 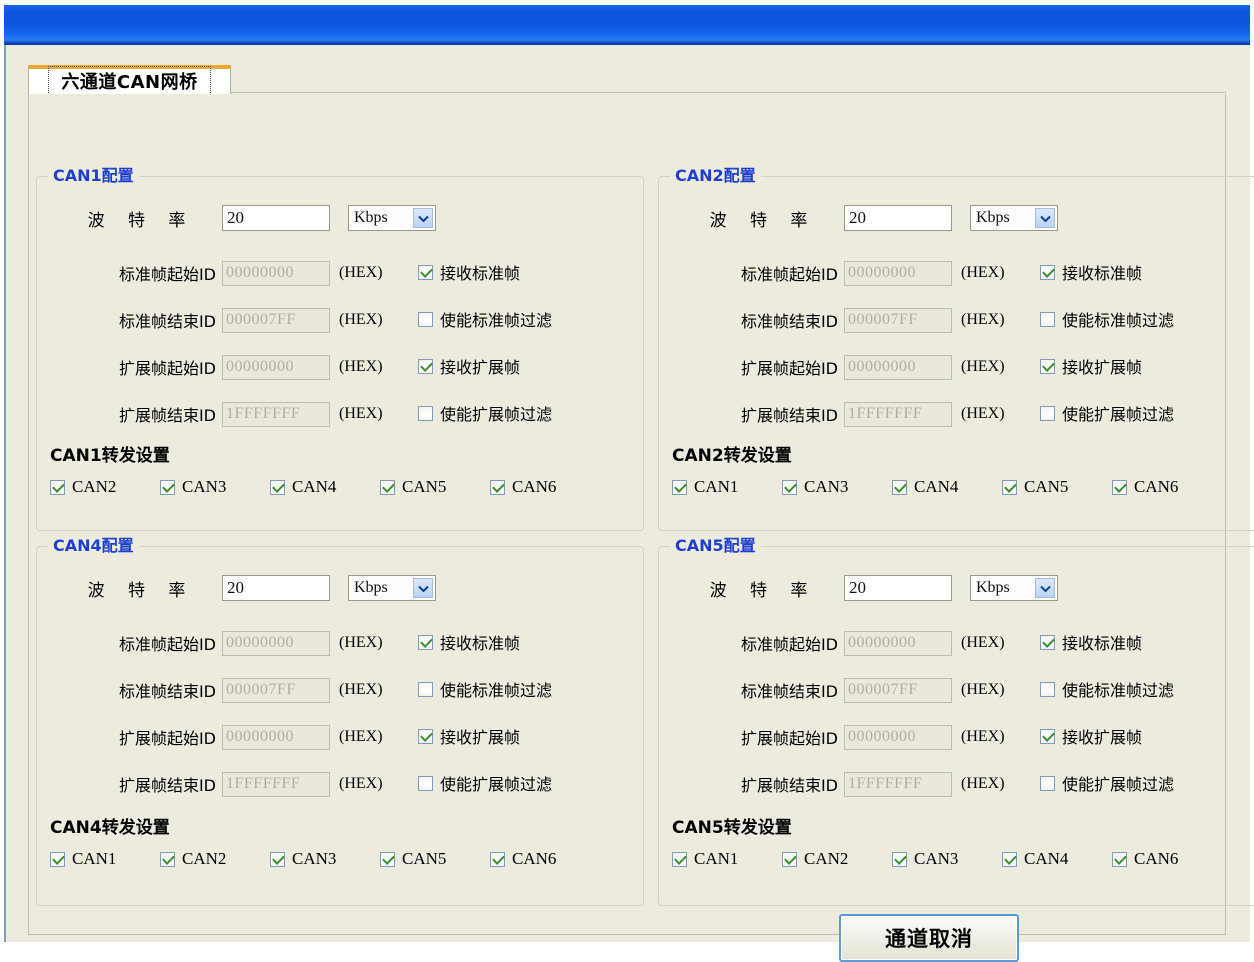 I want to click on can2-std-end-id-input, so click(x=898, y=320).